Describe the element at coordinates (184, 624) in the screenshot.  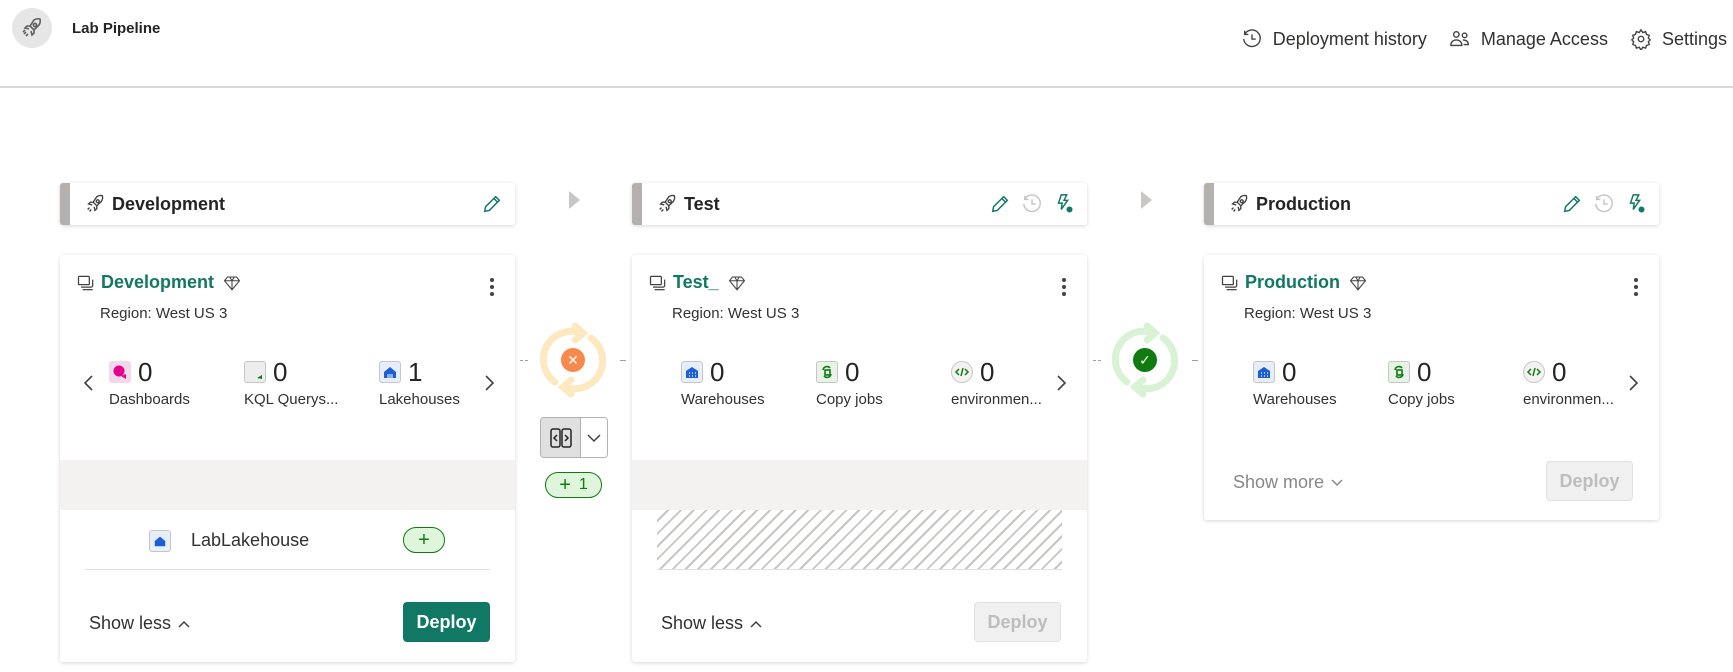
I see `chevron-up-icon` at that location.